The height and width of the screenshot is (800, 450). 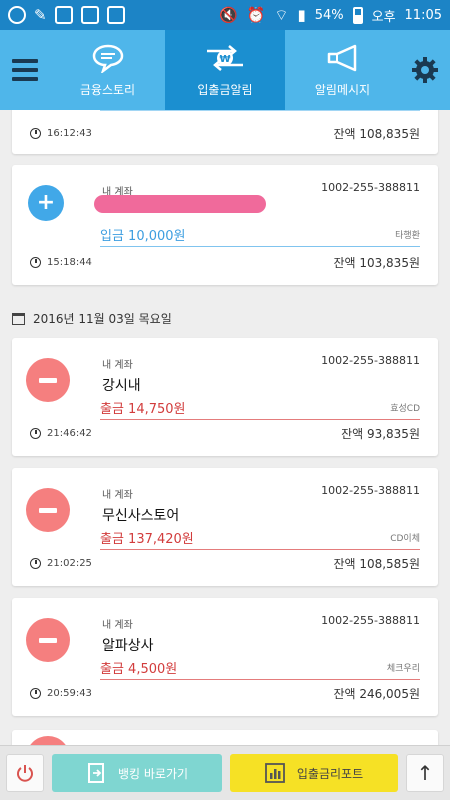 What do you see at coordinates (63, 15) in the screenshot?
I see `image-notification-icon` at bounding box center [63, 15].